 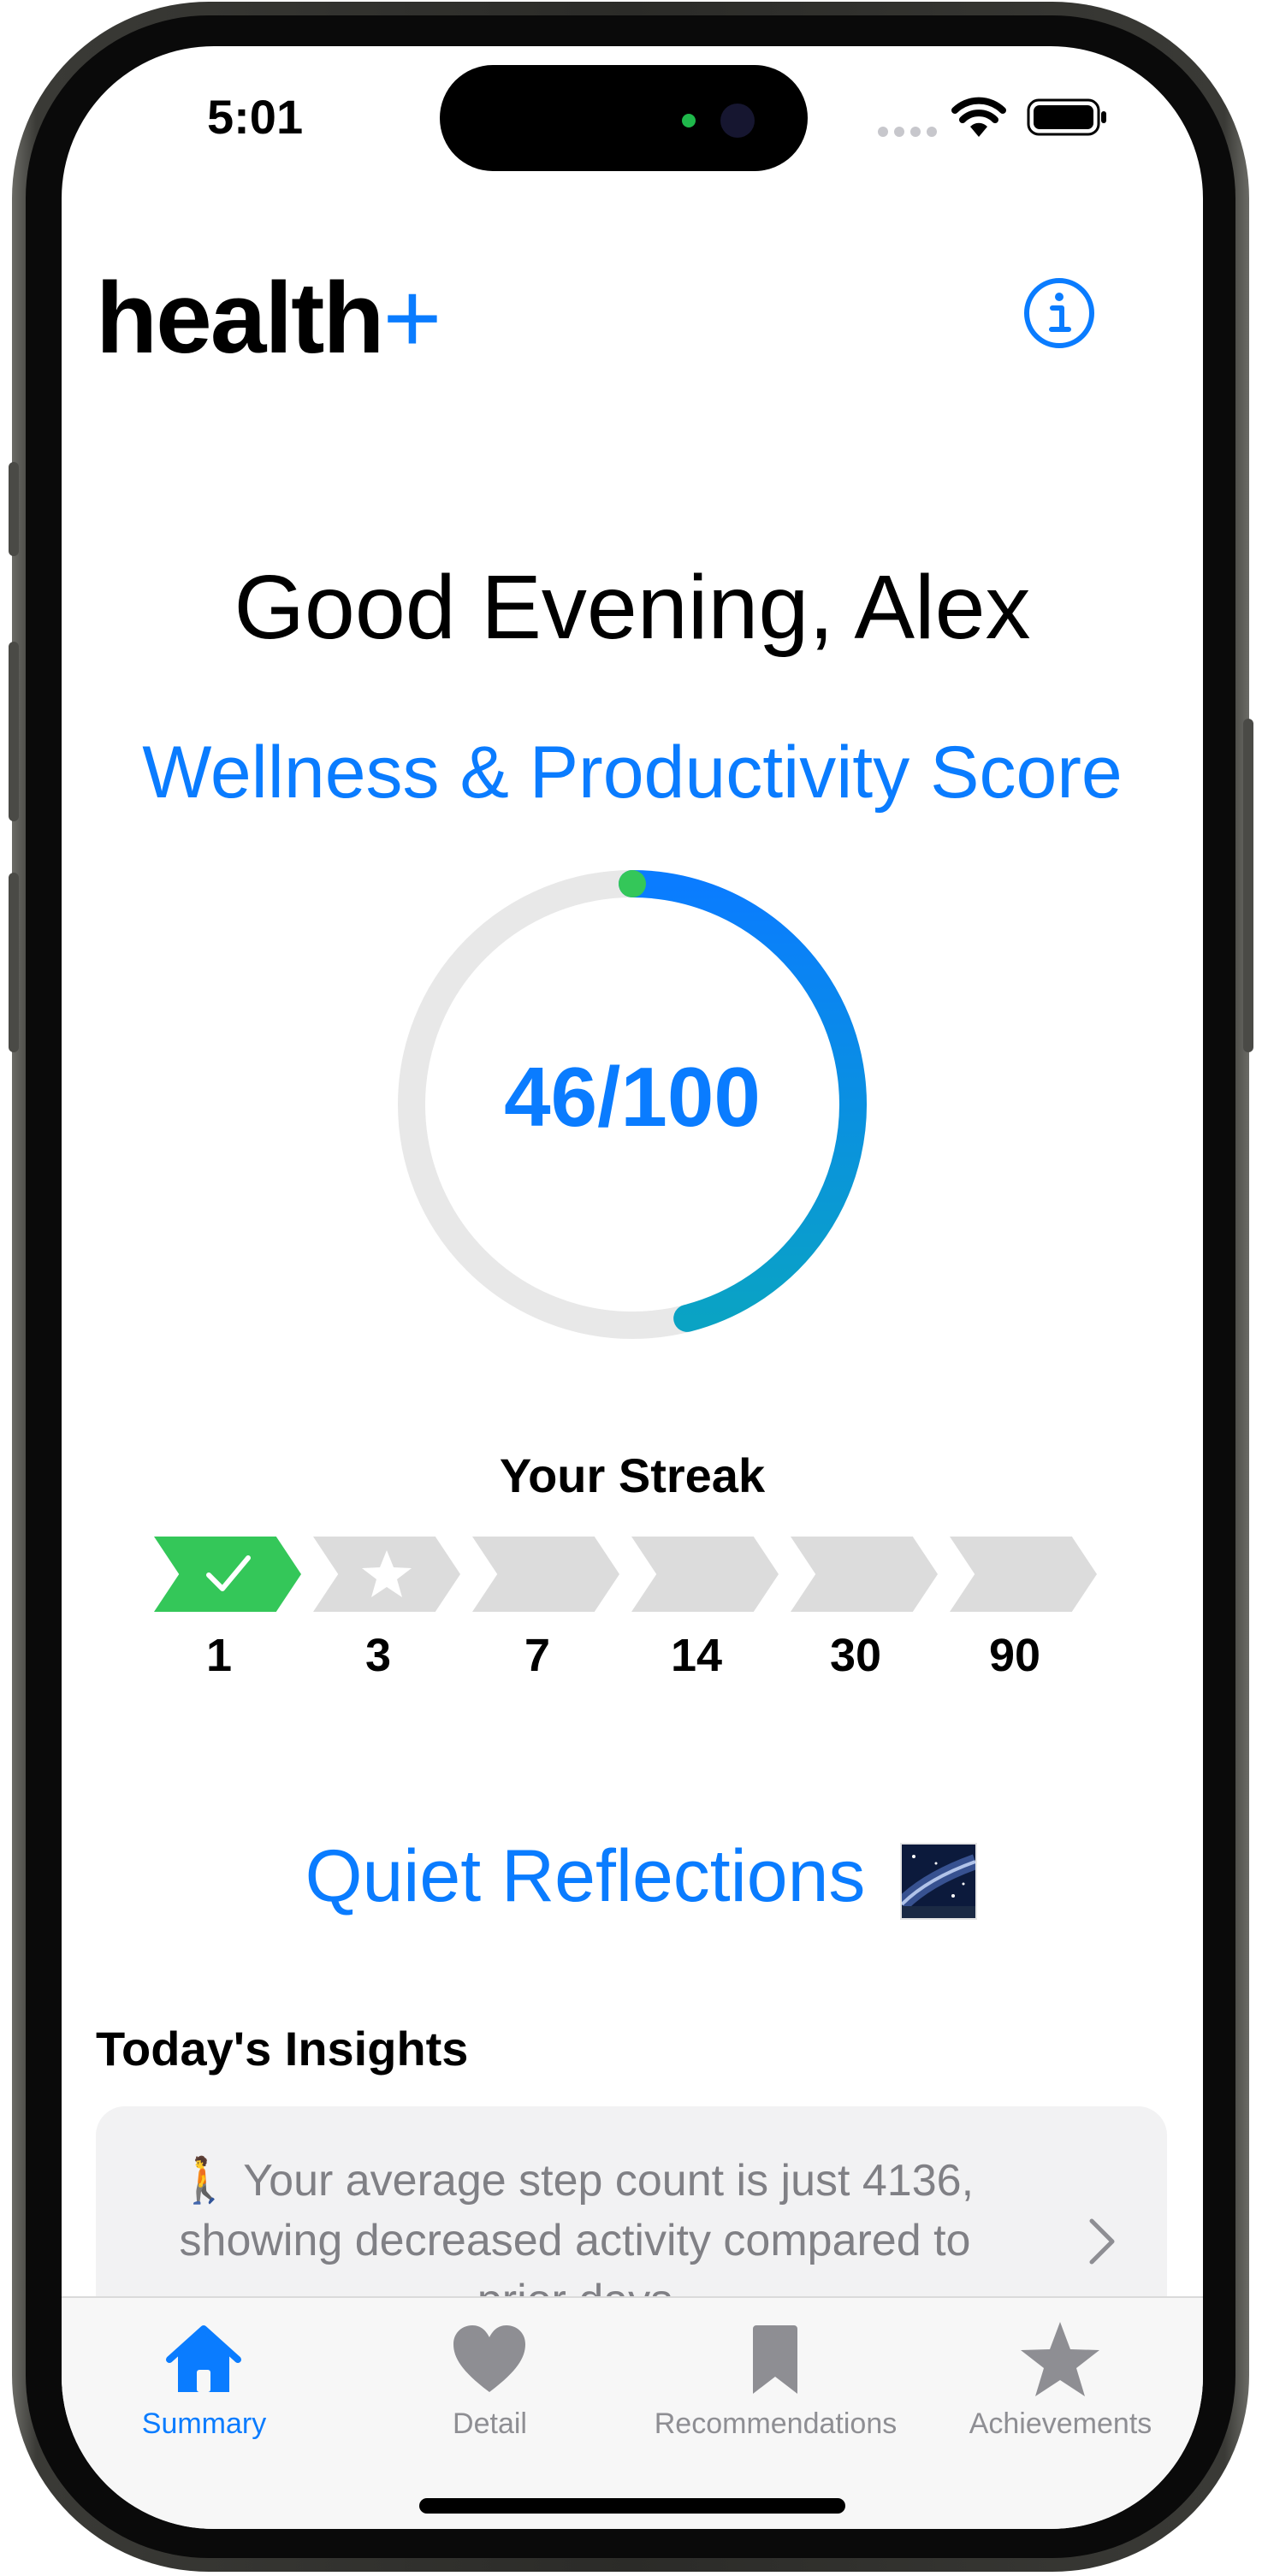 I want to click on home-indicator, so click(x=632, y=2506).